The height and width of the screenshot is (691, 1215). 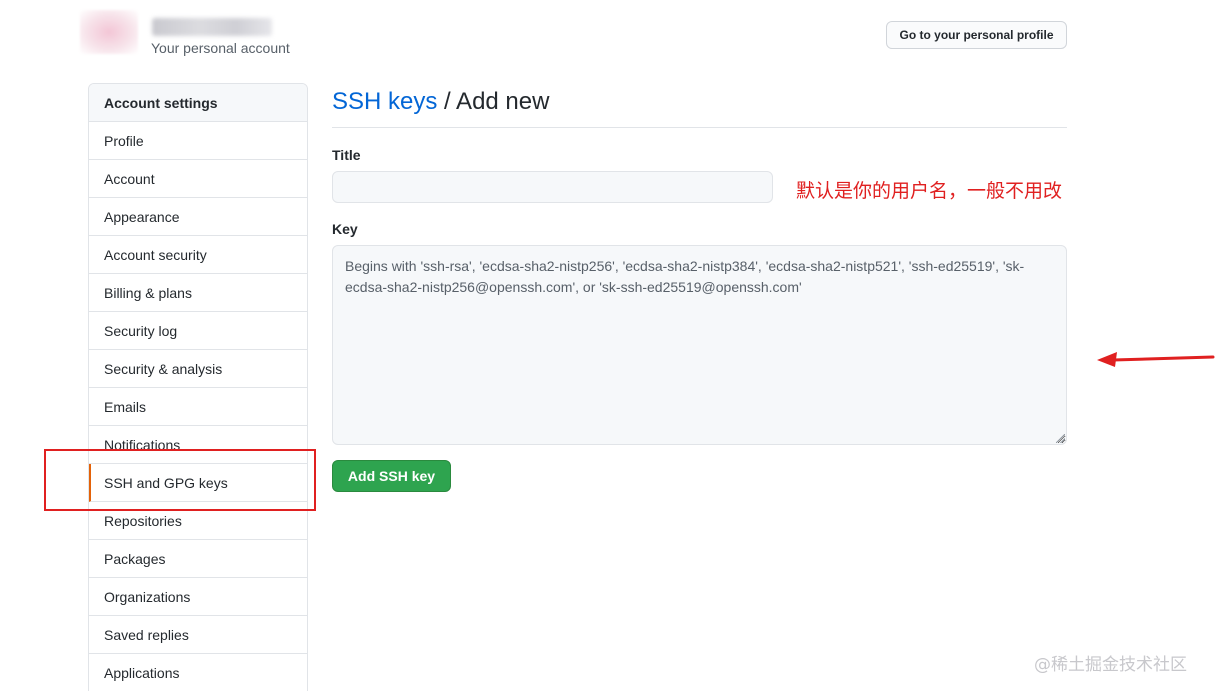 What do you see at coordinates (346, 155) in the screenshot?
I see `title-field-label: Title` at bounding box center [346, 155].